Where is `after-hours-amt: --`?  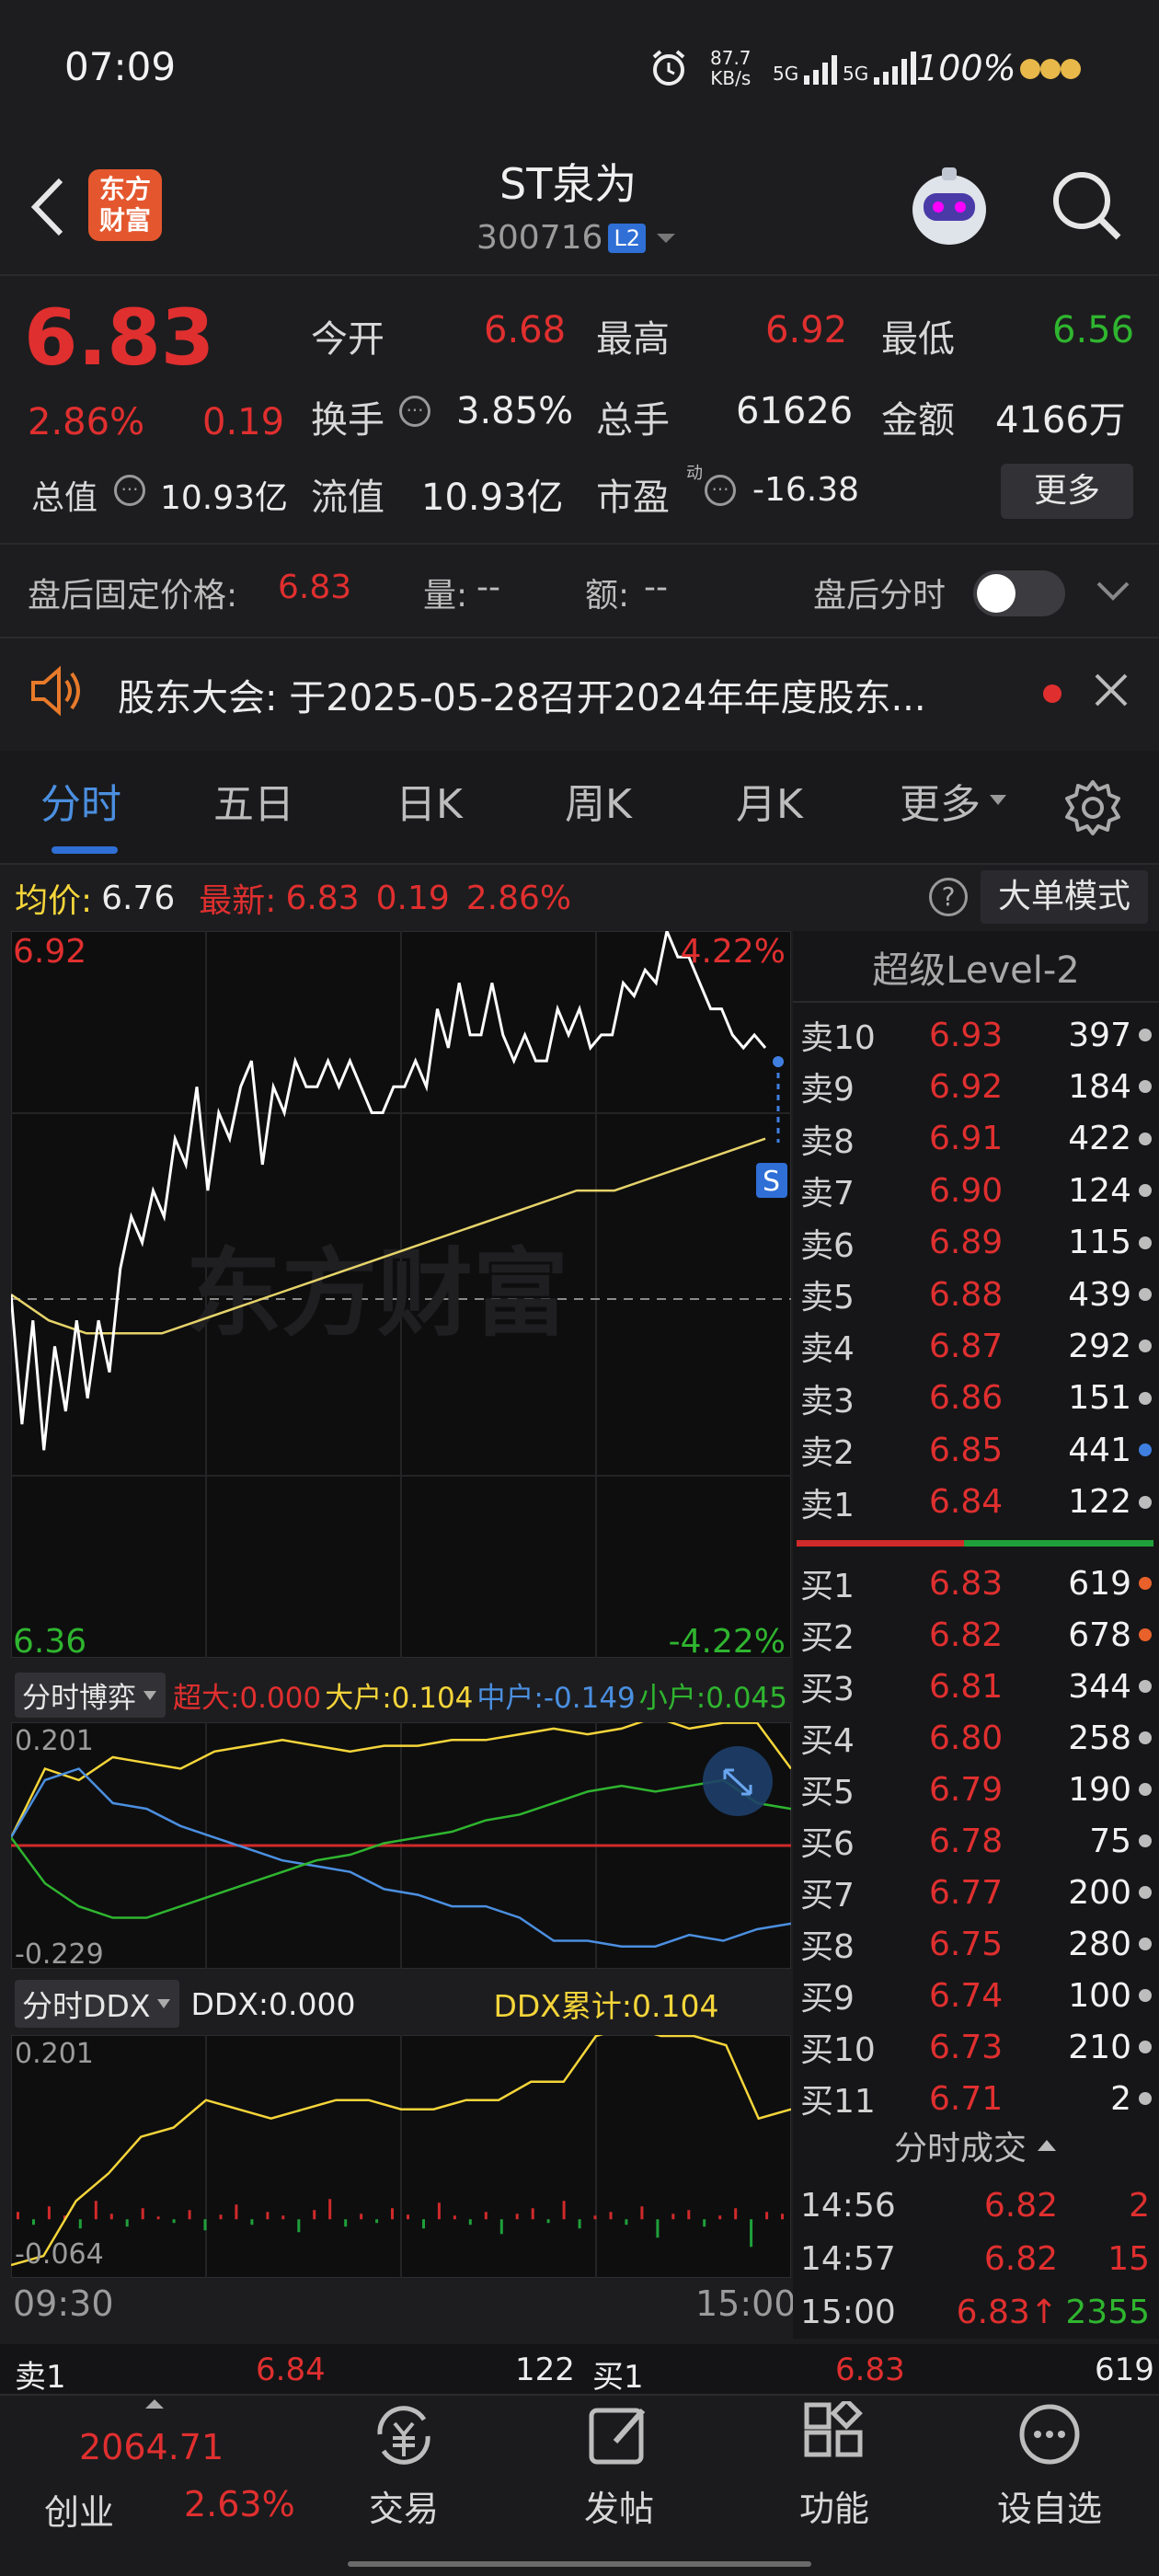 after-hours-amt: -- is located at coordinates (656, 587).